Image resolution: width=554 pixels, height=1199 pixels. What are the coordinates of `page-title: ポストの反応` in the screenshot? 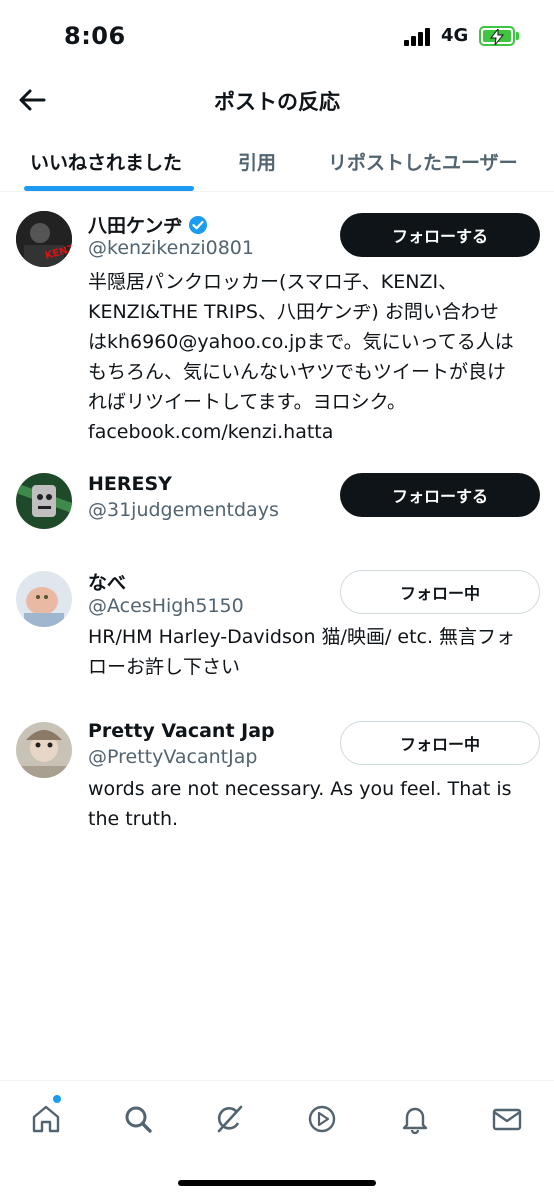 It's located at (277, 102).